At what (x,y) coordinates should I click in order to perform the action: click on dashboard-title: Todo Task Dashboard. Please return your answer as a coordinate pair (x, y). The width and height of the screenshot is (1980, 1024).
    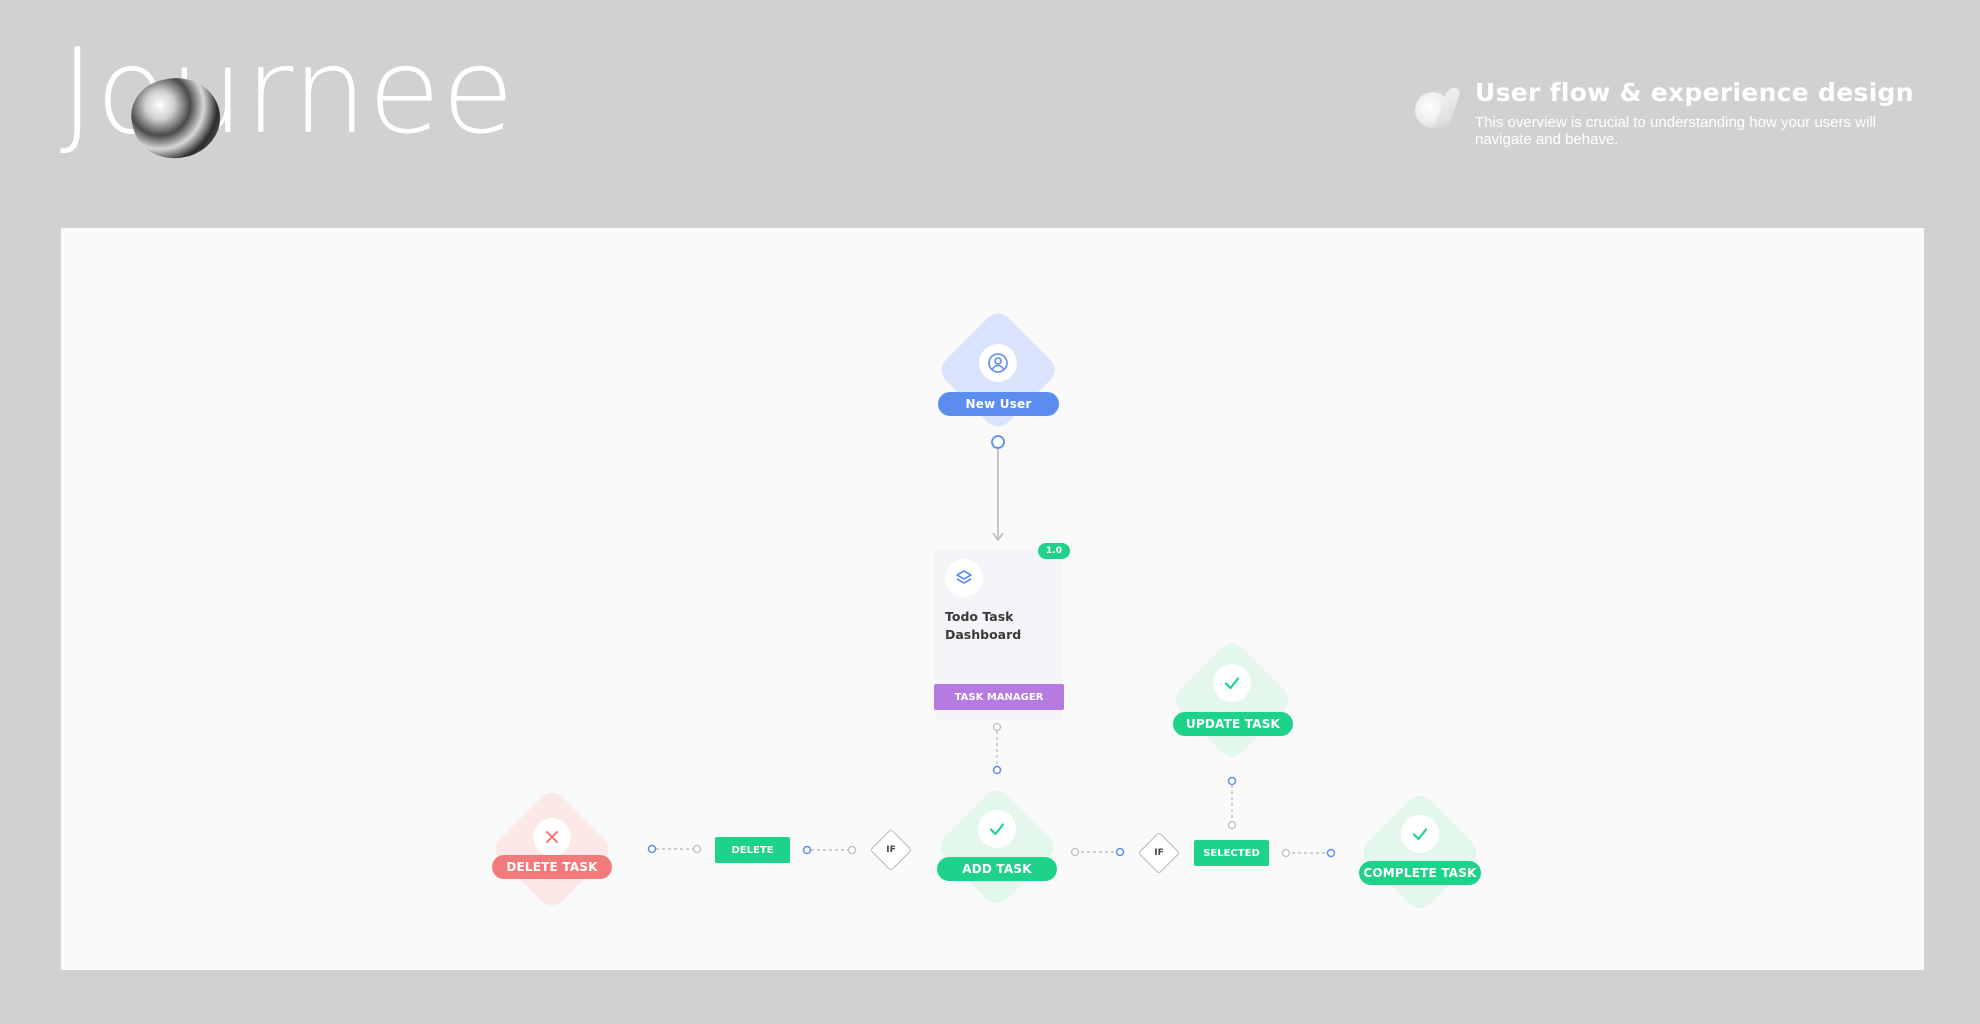
    Looking at the image, I should click on (983, 625).